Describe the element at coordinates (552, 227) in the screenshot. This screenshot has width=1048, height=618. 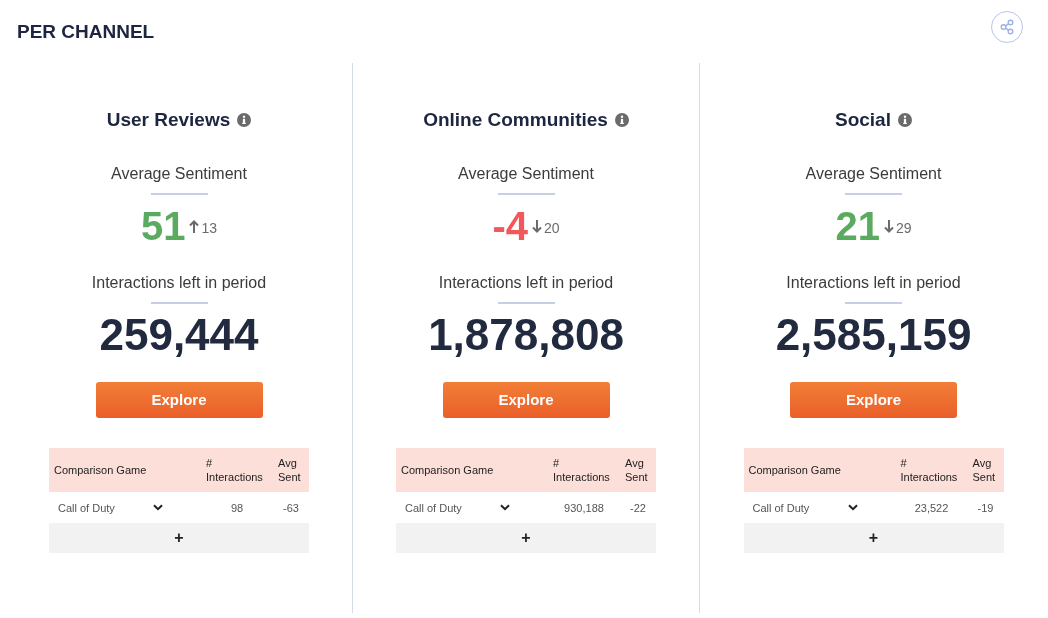
I see `change-value: 20` at that location.